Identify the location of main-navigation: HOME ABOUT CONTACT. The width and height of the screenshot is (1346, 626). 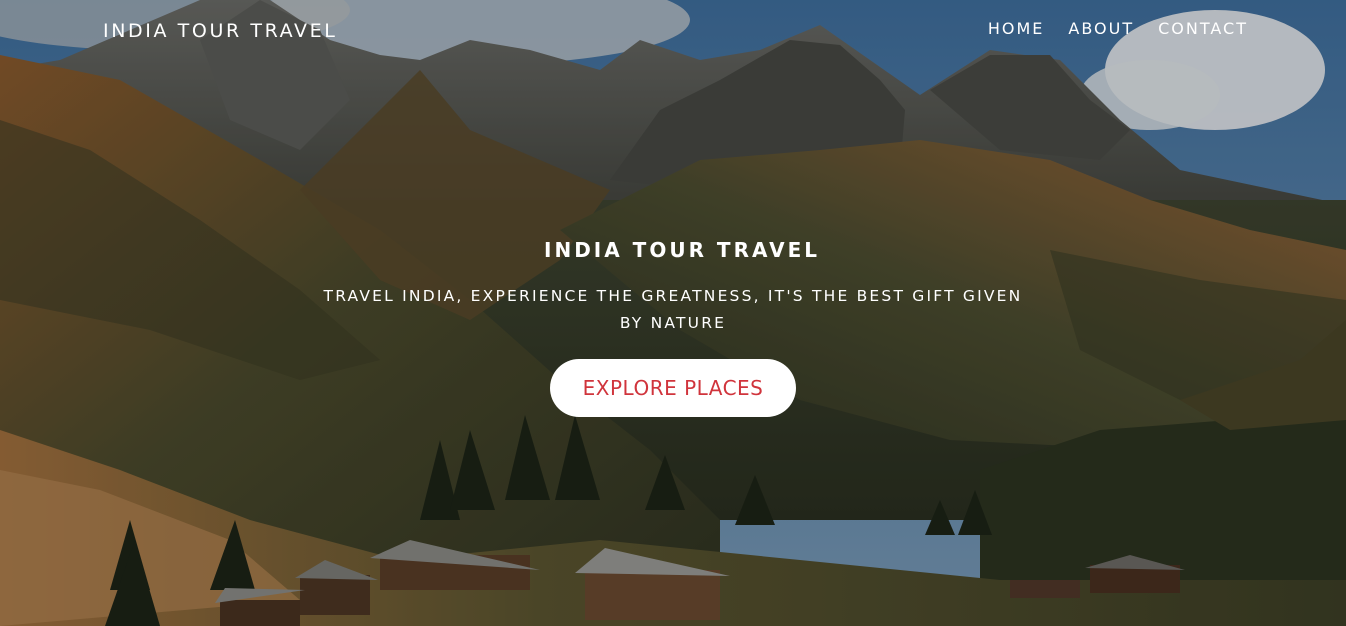
(1118, 28).